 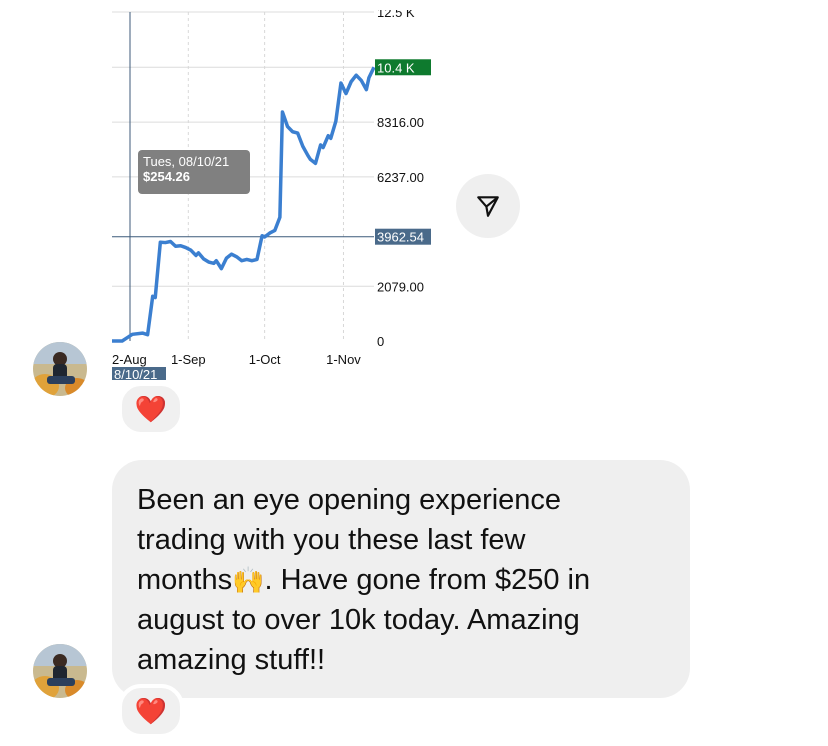 I want to click on y-tick-label: 0, so click(x=380, y=341).